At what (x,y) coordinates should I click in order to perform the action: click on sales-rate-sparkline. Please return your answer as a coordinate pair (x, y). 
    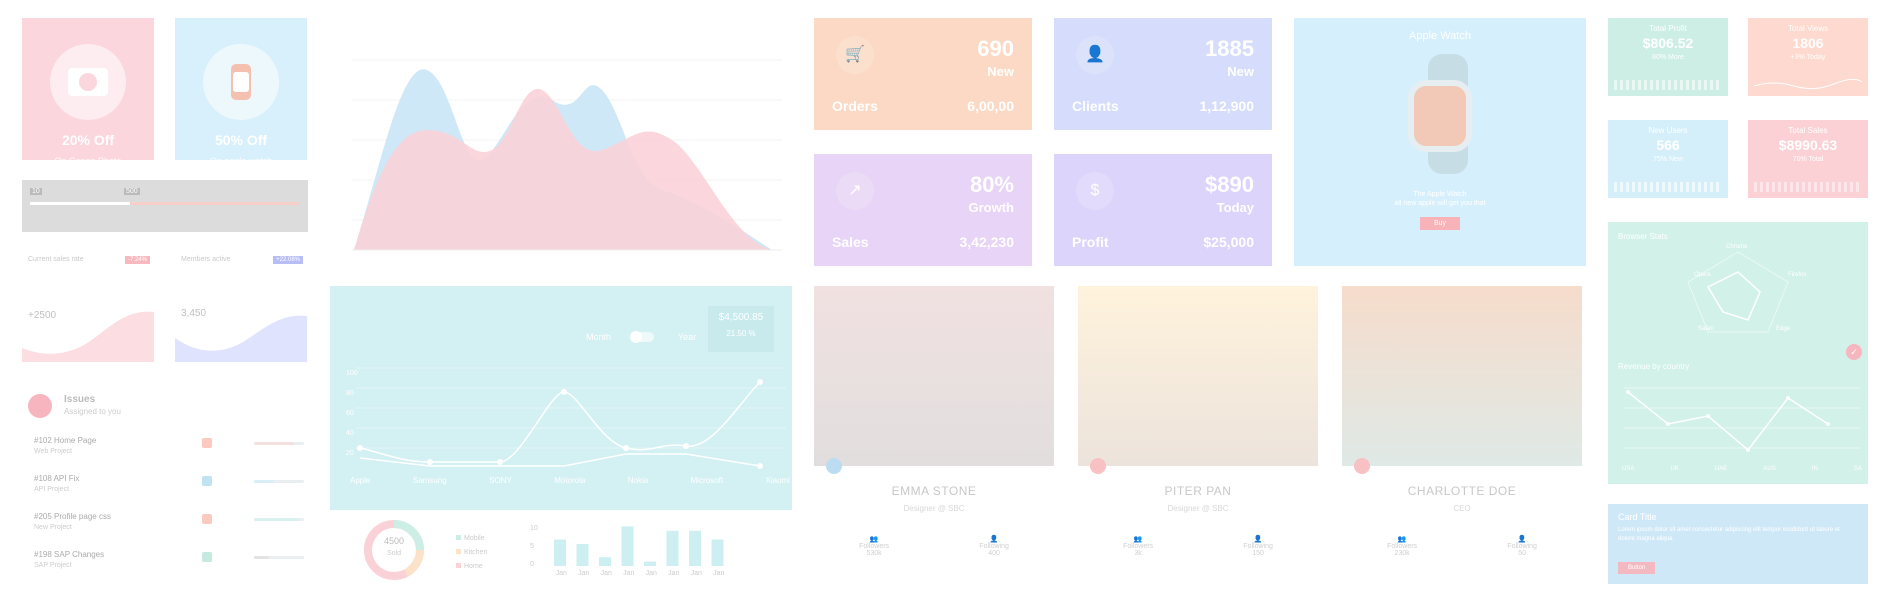
    Looking at the image, I should click on (88, 336).